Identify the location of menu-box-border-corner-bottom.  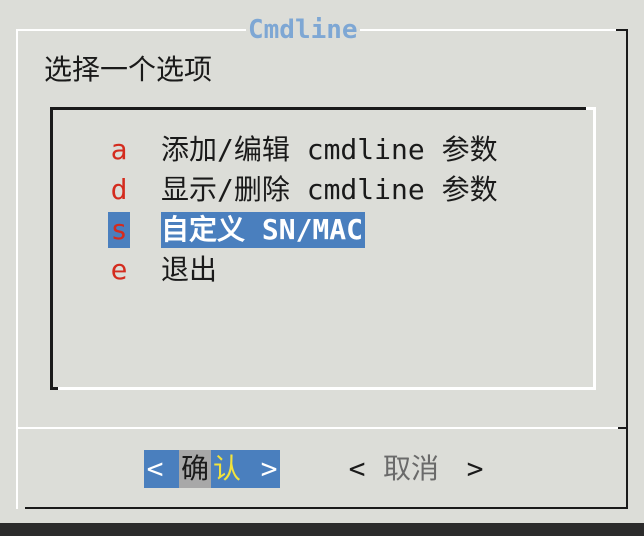
(54, 388).